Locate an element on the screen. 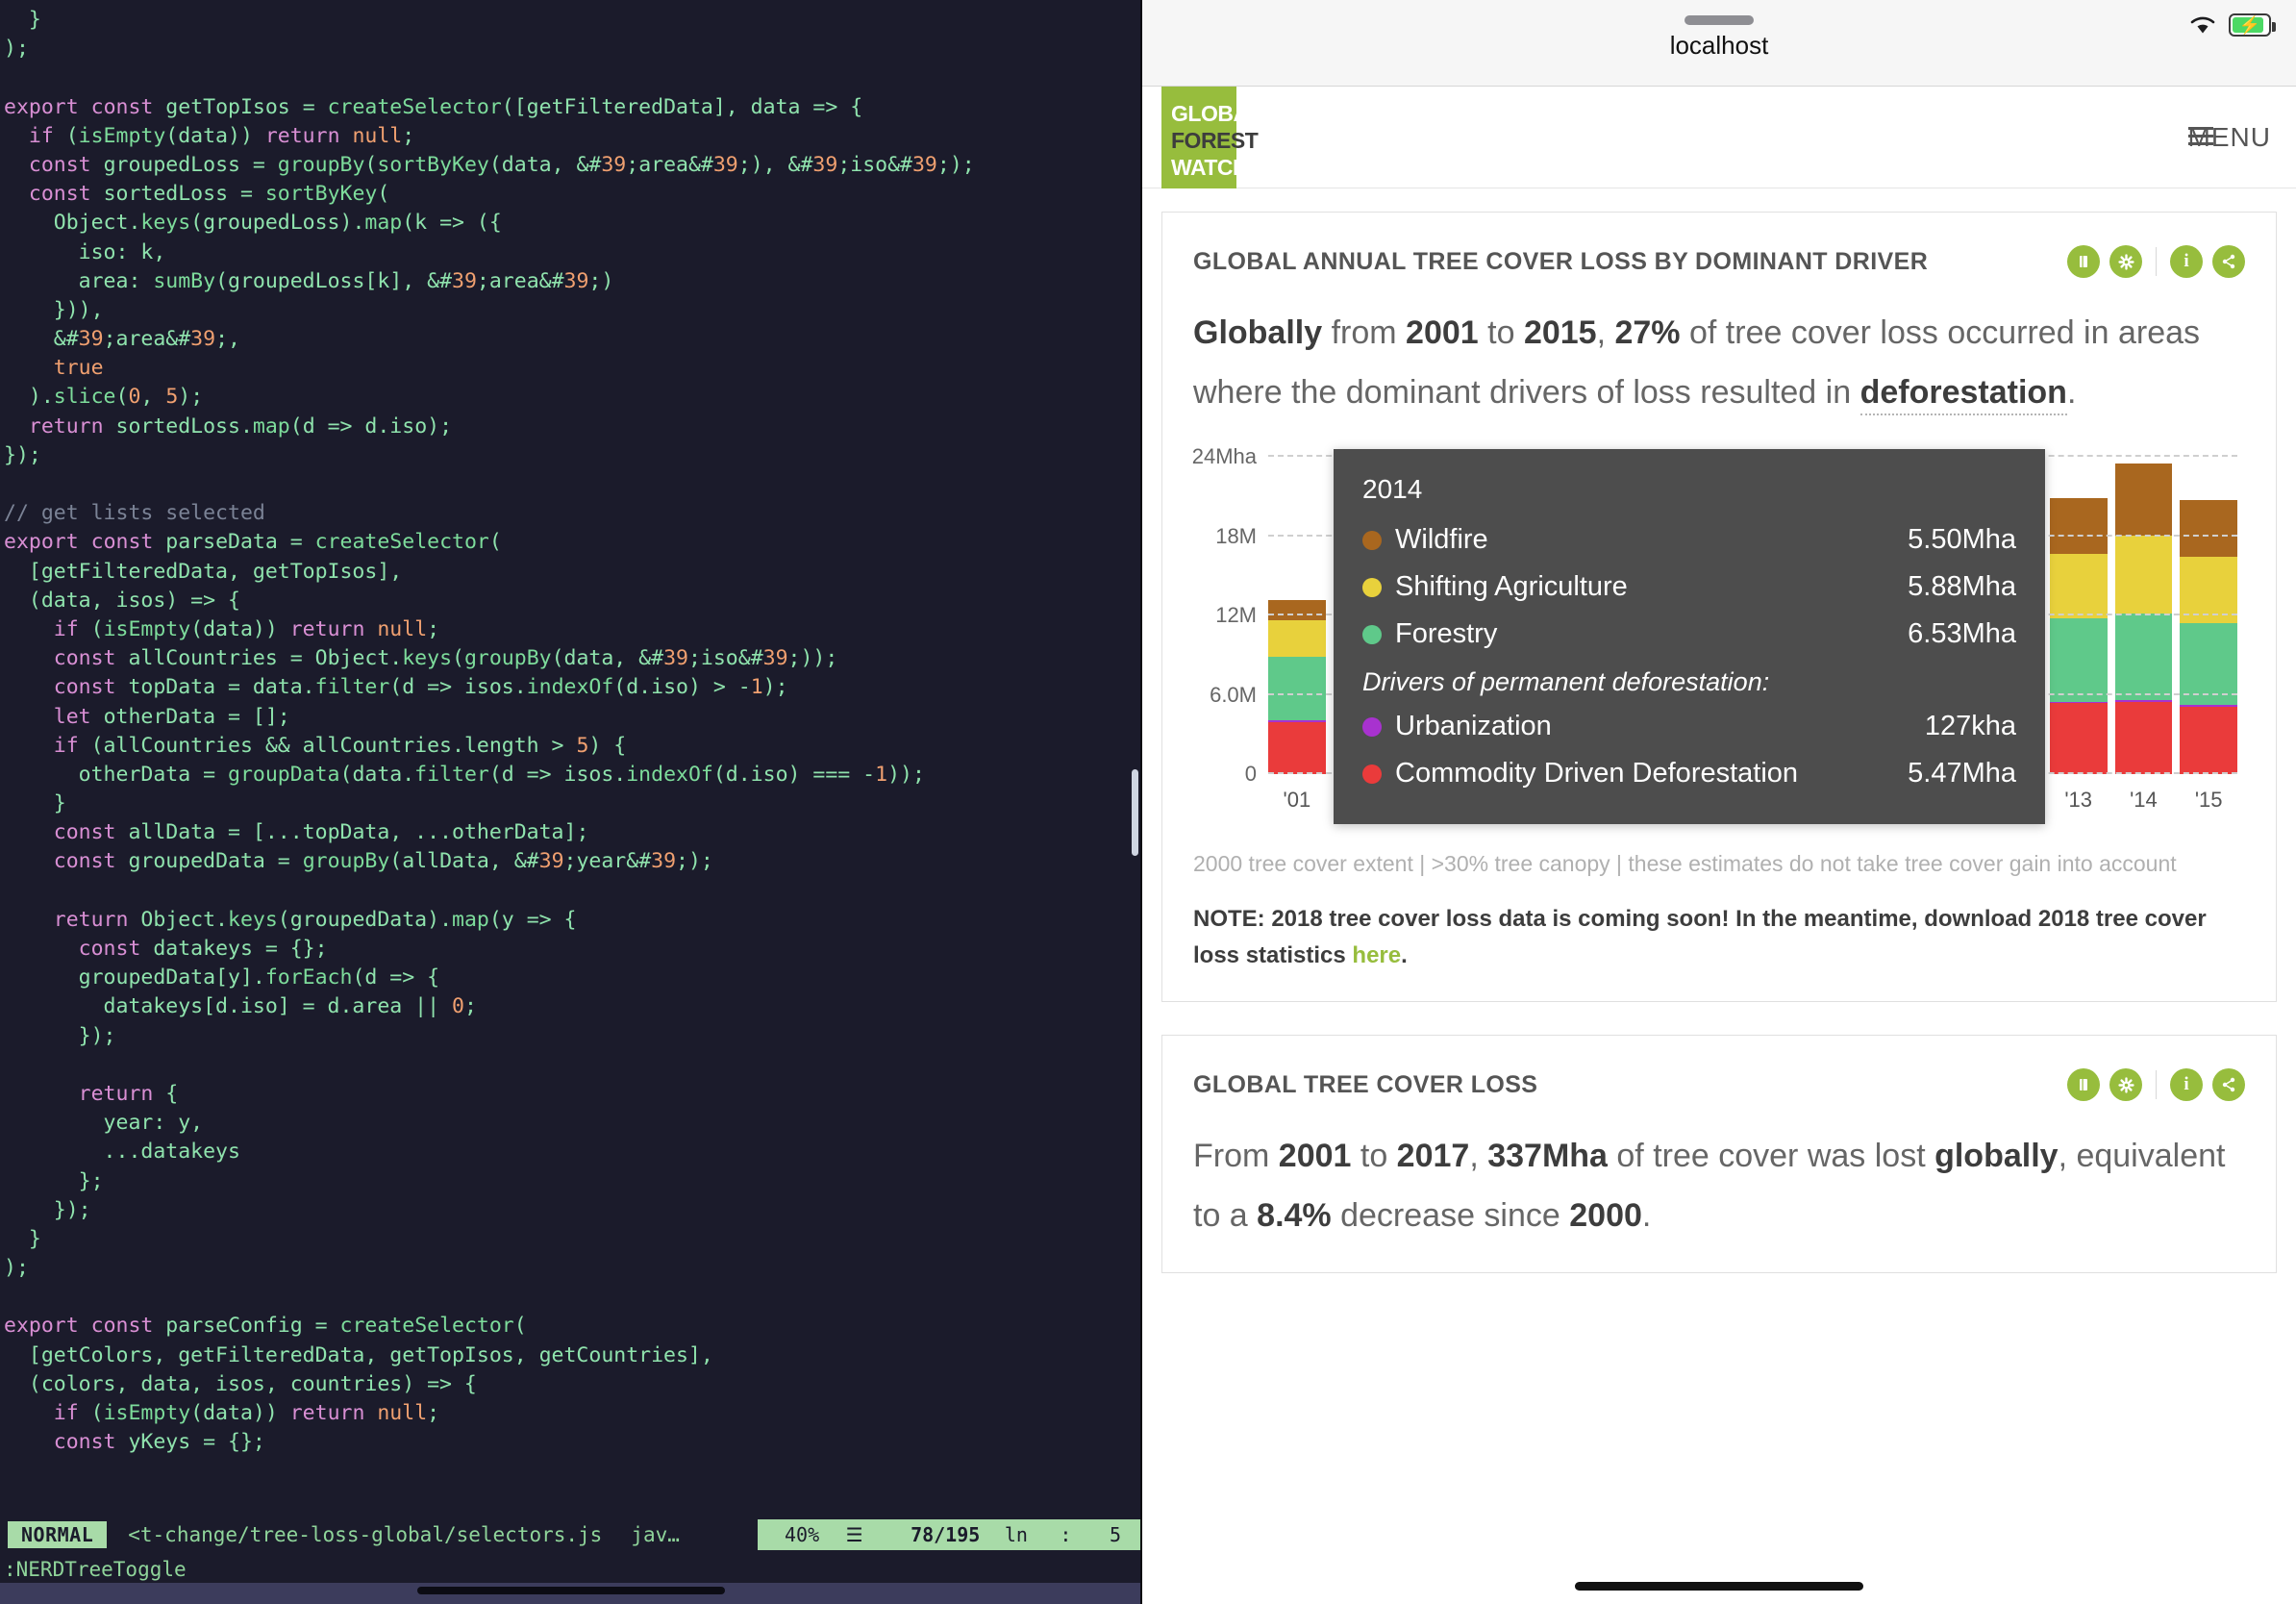 The width and height of the screenshot is (2296, 1604). code-line: })), is located at coordinates (54, 309).